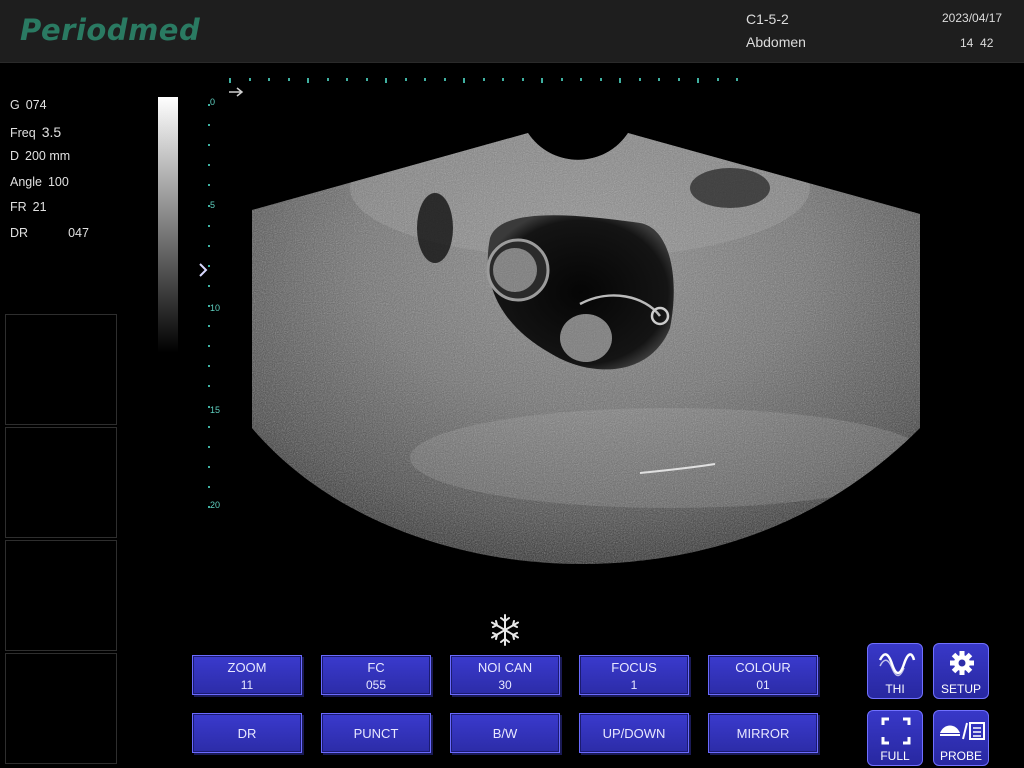  What do you see at coordinates (49, 232) in the screenshot?
I see `param-dynamic-range: DR 047` at bounding box center [49, 232].